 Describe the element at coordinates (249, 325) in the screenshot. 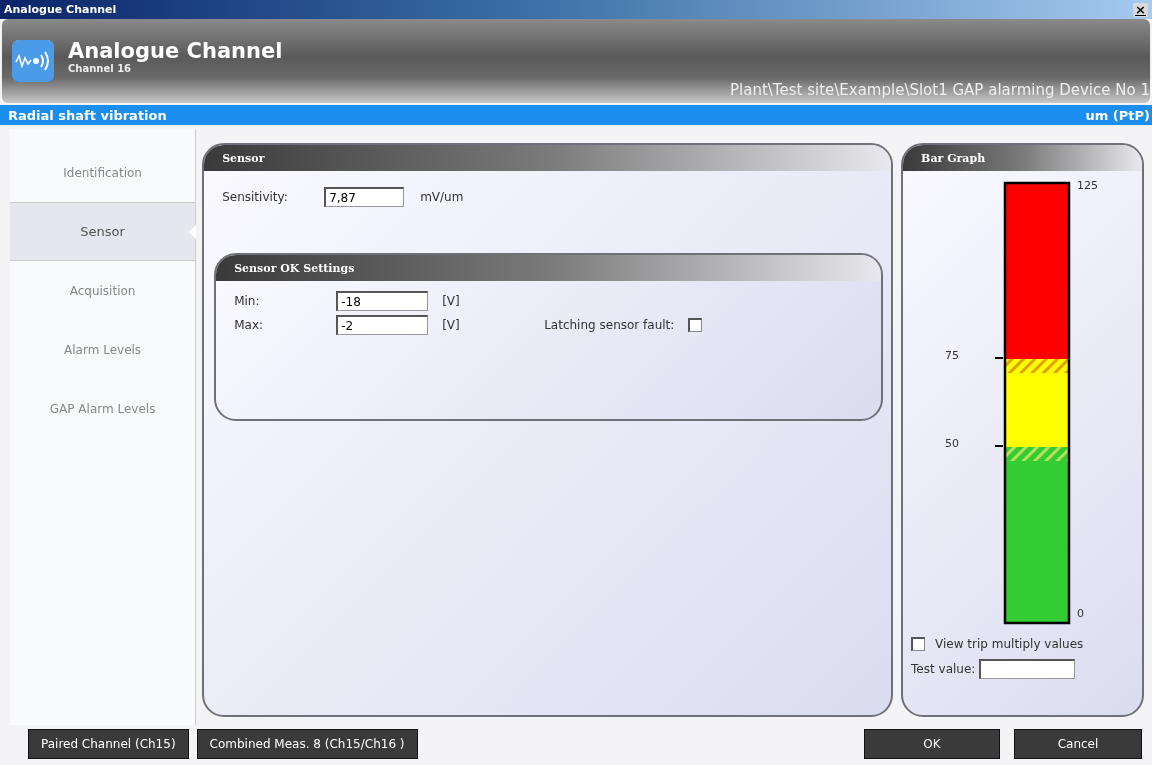

I see `field-label: Max:` at that location.